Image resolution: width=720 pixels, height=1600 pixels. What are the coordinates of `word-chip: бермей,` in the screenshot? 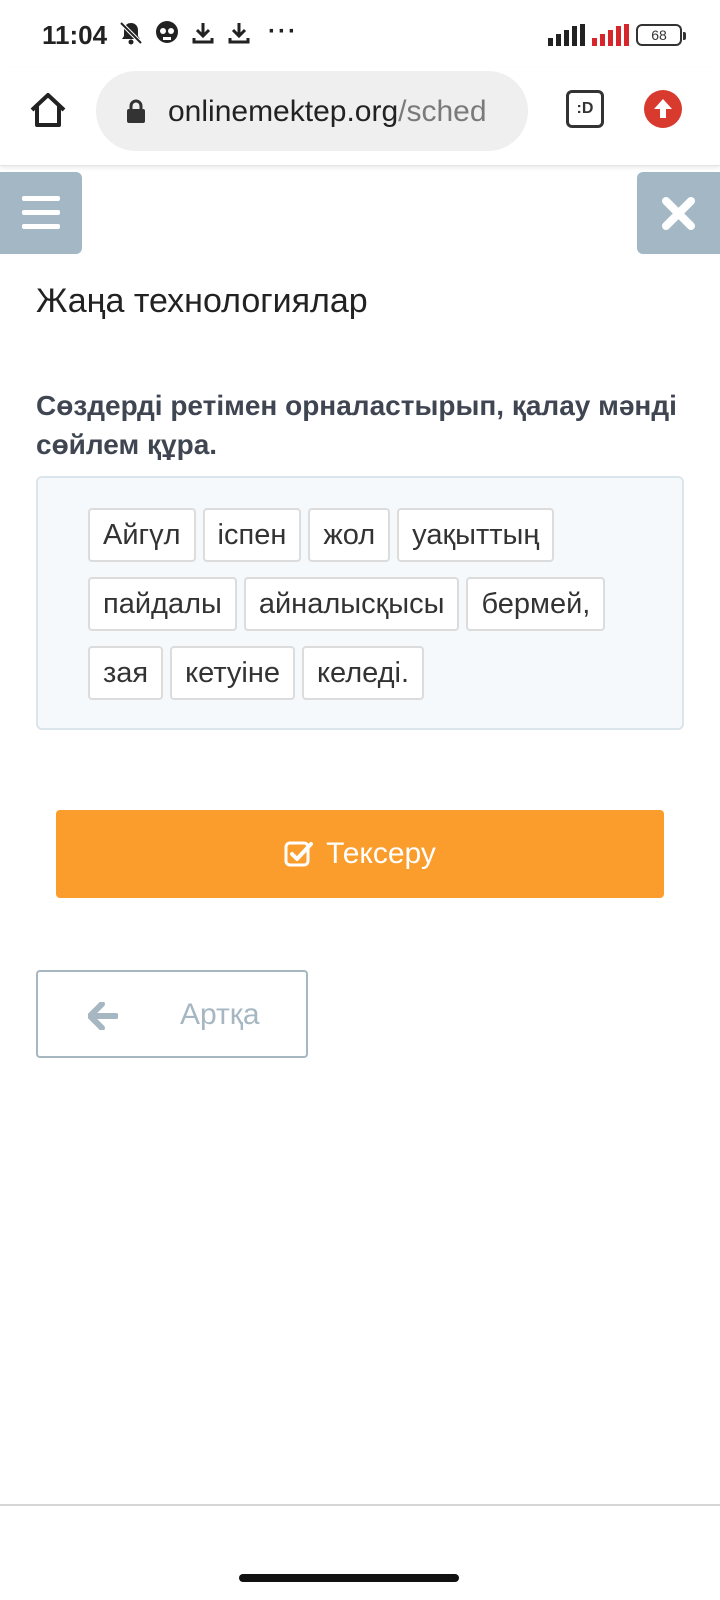 It's located at (536, 604).